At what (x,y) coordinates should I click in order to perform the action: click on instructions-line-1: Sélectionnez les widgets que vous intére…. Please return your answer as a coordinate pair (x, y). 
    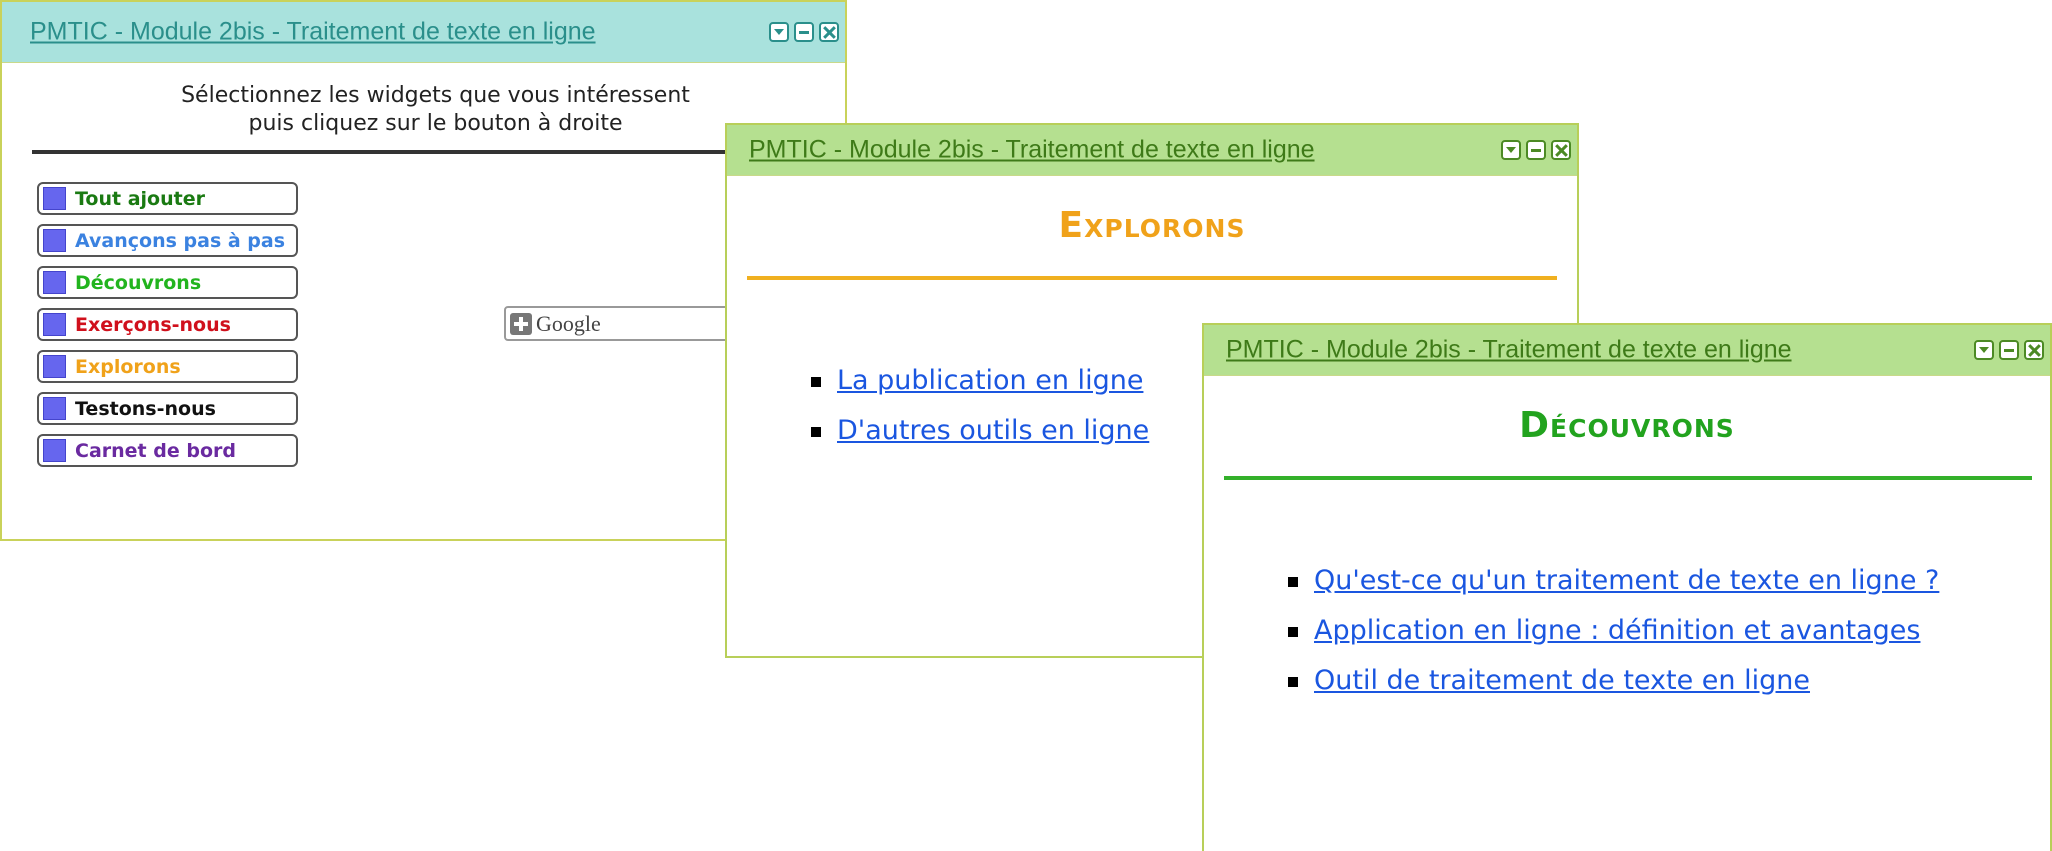
    Looking at the image, I should click on (435, 95).